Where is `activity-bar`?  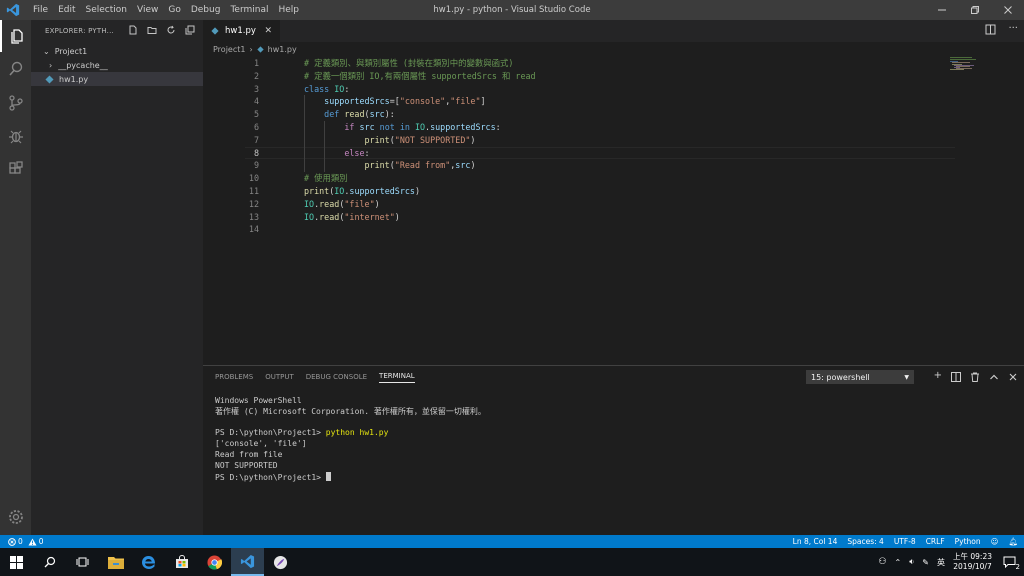
activity-bar is located at coordinates (15, 277).